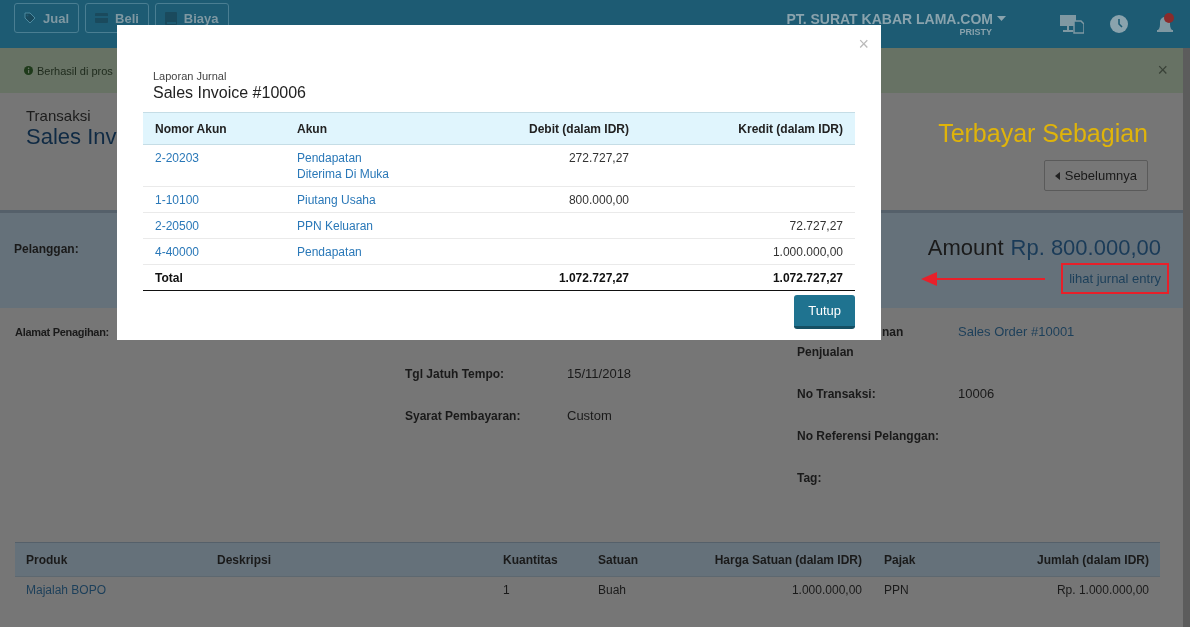 This screenshot has height=627, width=1190. Describe the element at coordinates (169, 278) in the screenshot. I see `total-label: Total` at that location.